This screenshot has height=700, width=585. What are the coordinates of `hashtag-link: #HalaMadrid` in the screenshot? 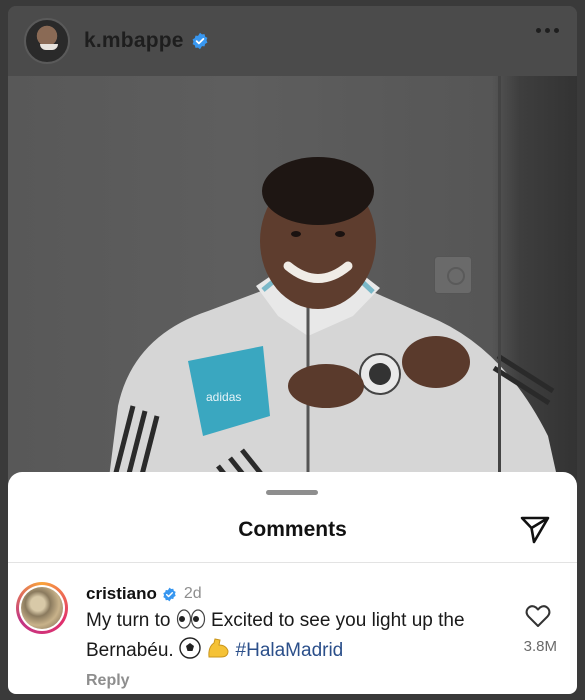 It's located at (290, 650).